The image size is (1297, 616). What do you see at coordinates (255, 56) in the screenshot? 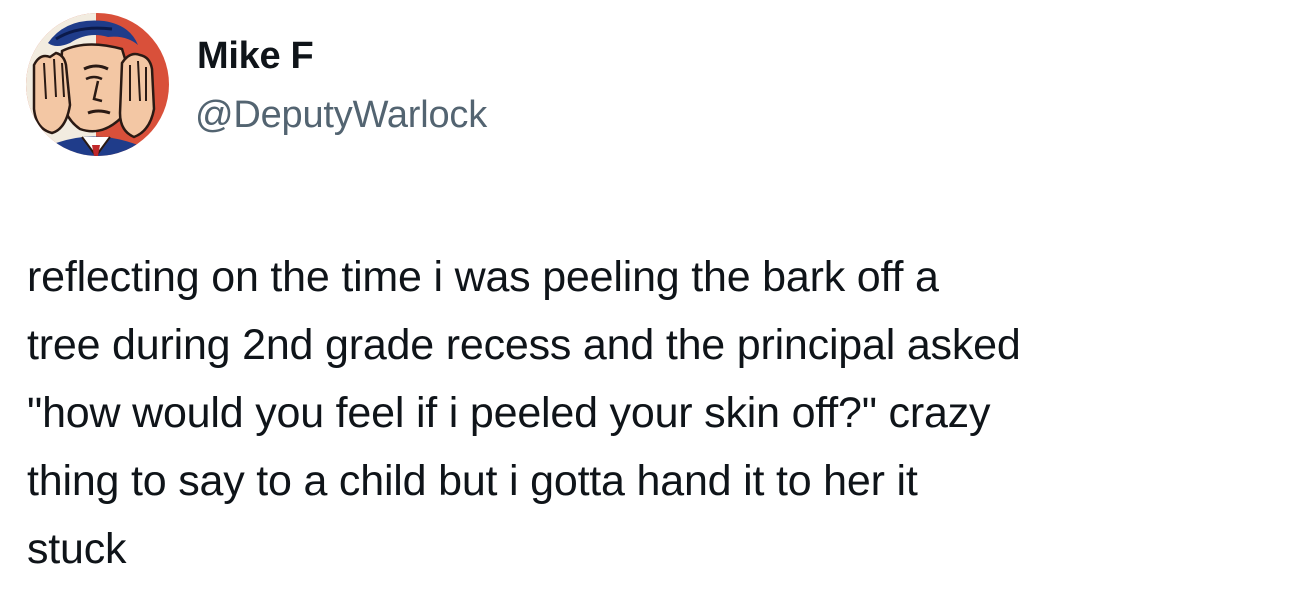
I see `display-name: Mike F` at bounding box center [255, 56].